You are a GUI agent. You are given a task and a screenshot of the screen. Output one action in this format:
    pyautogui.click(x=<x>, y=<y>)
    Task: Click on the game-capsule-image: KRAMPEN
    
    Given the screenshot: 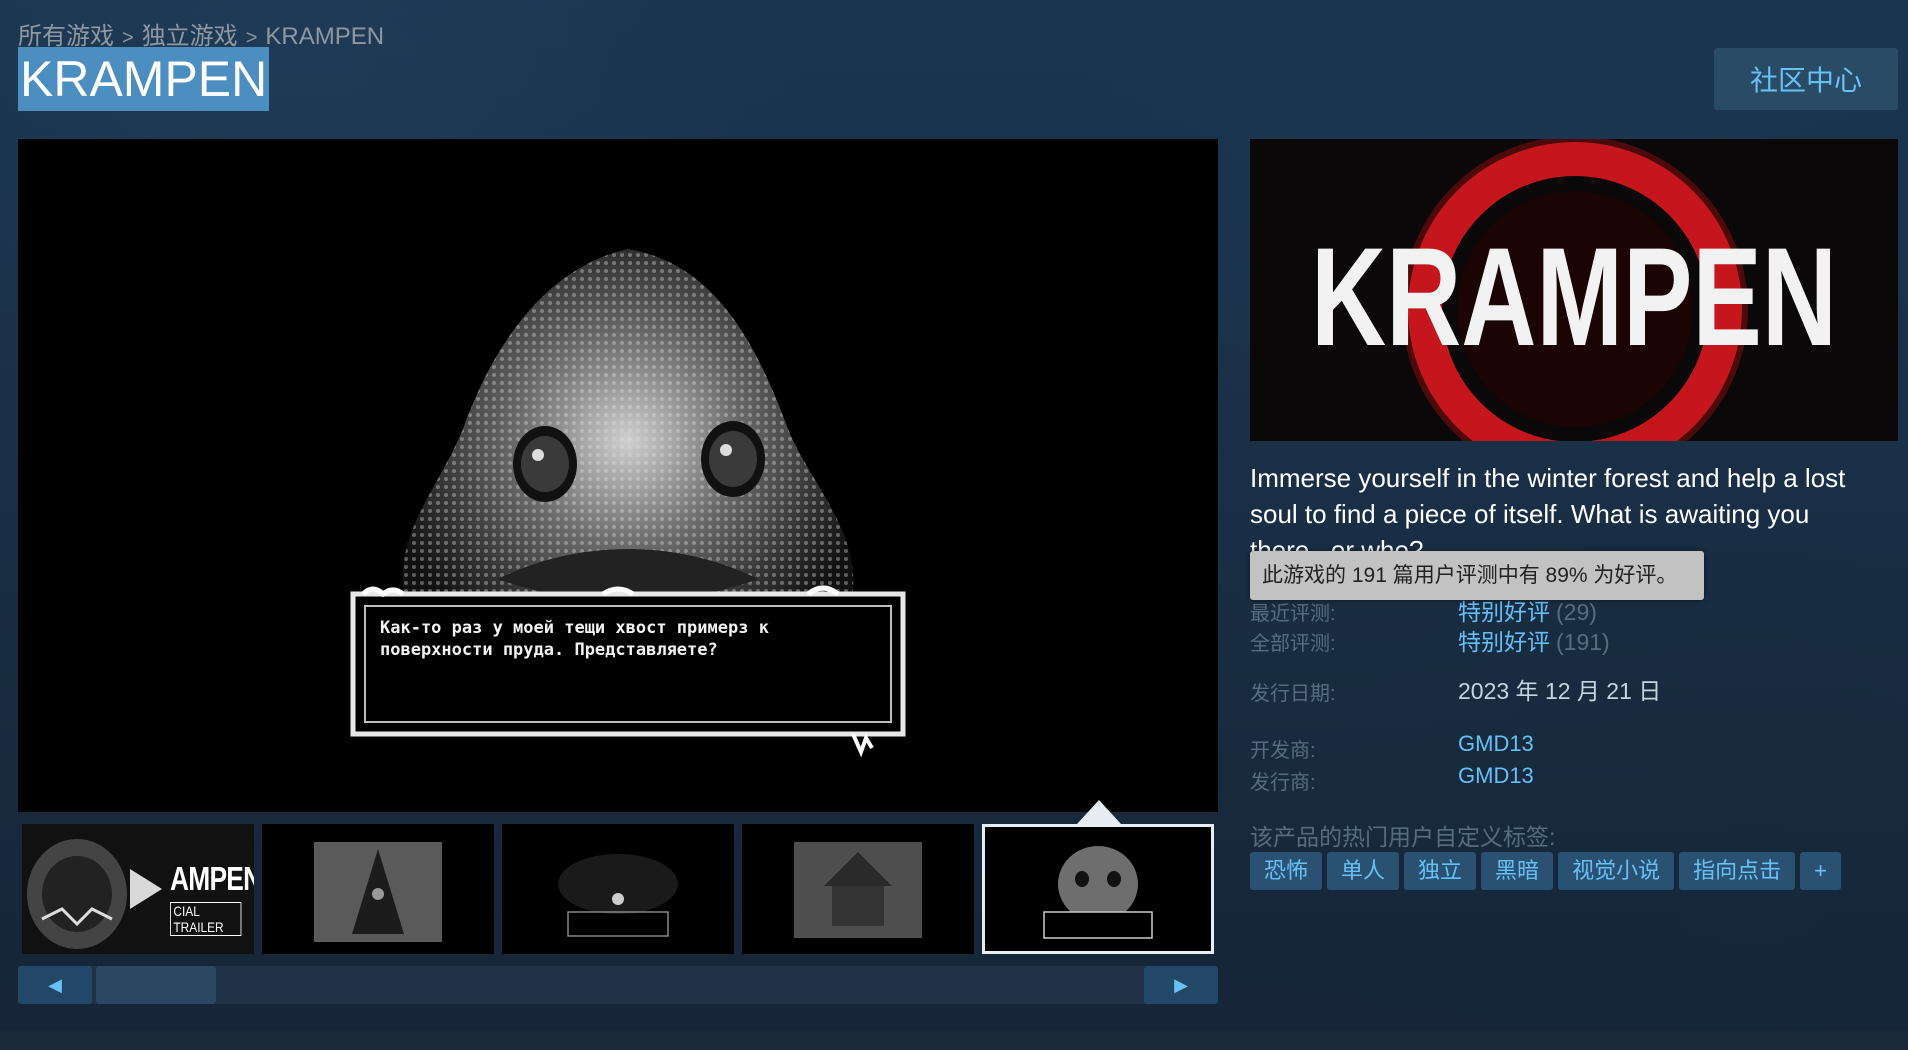 What is the action you would take?
    pyautogui.click(x=1574, y=290)
    